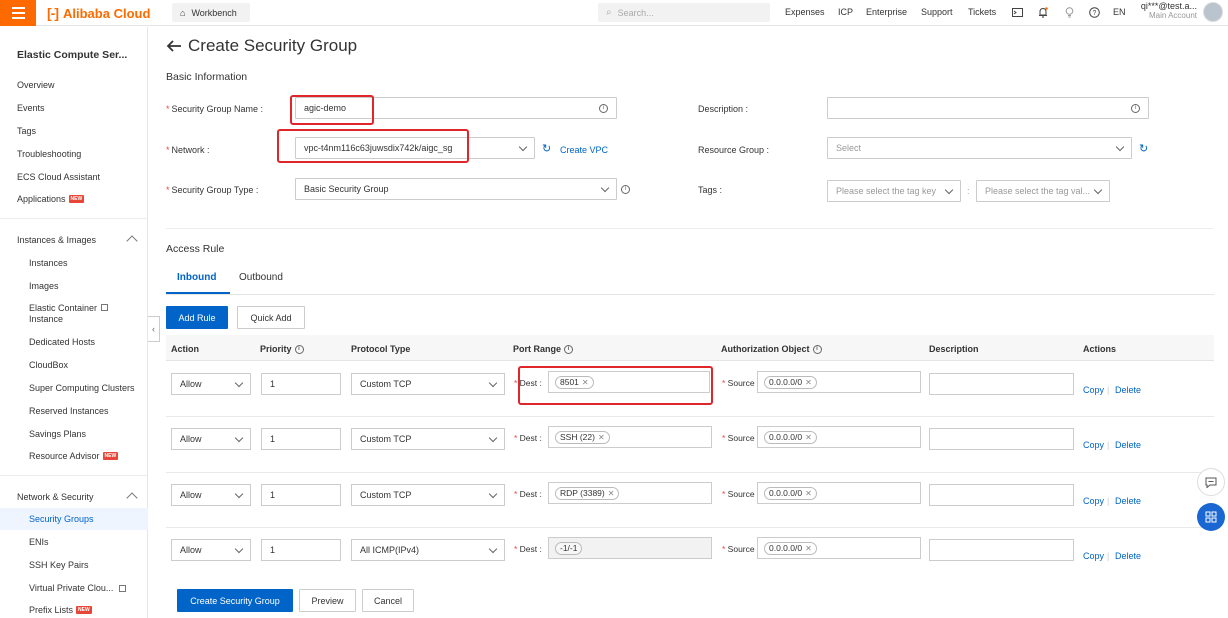  What do you see at coordinates (388, 600) in the screenshot?
I see `cancel-button: Cancel` at bounding box center [388, 600].